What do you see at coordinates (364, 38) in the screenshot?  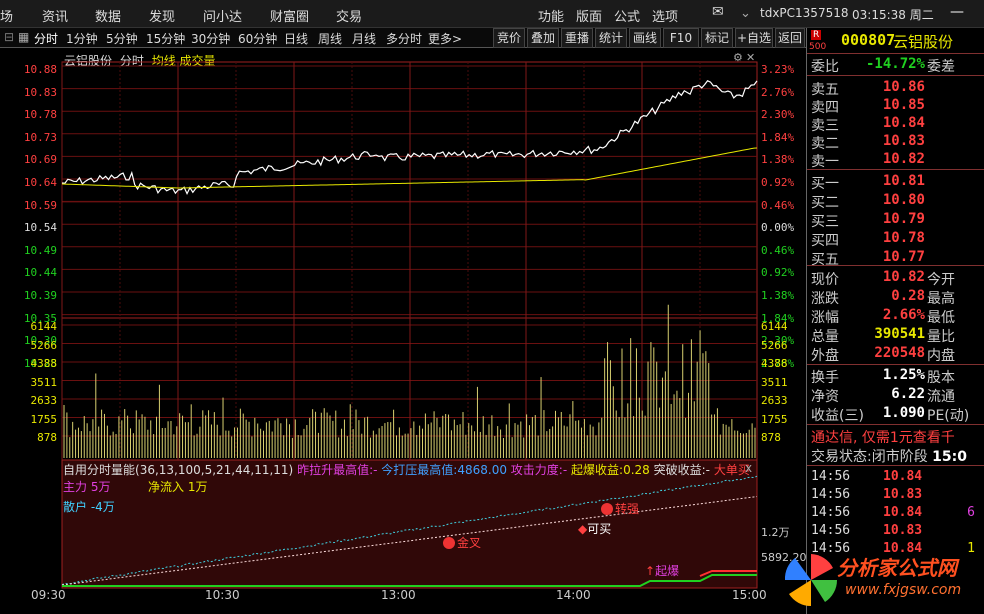 I see `period-month: 月线` at bounding box center [364, 38].